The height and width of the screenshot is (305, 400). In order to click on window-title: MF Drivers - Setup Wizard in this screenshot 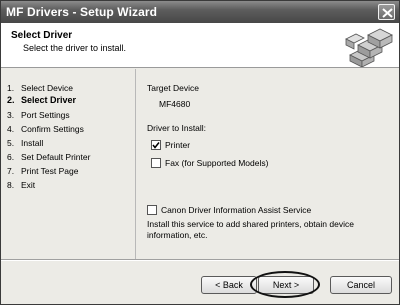, I will do `click(82, 12)`.